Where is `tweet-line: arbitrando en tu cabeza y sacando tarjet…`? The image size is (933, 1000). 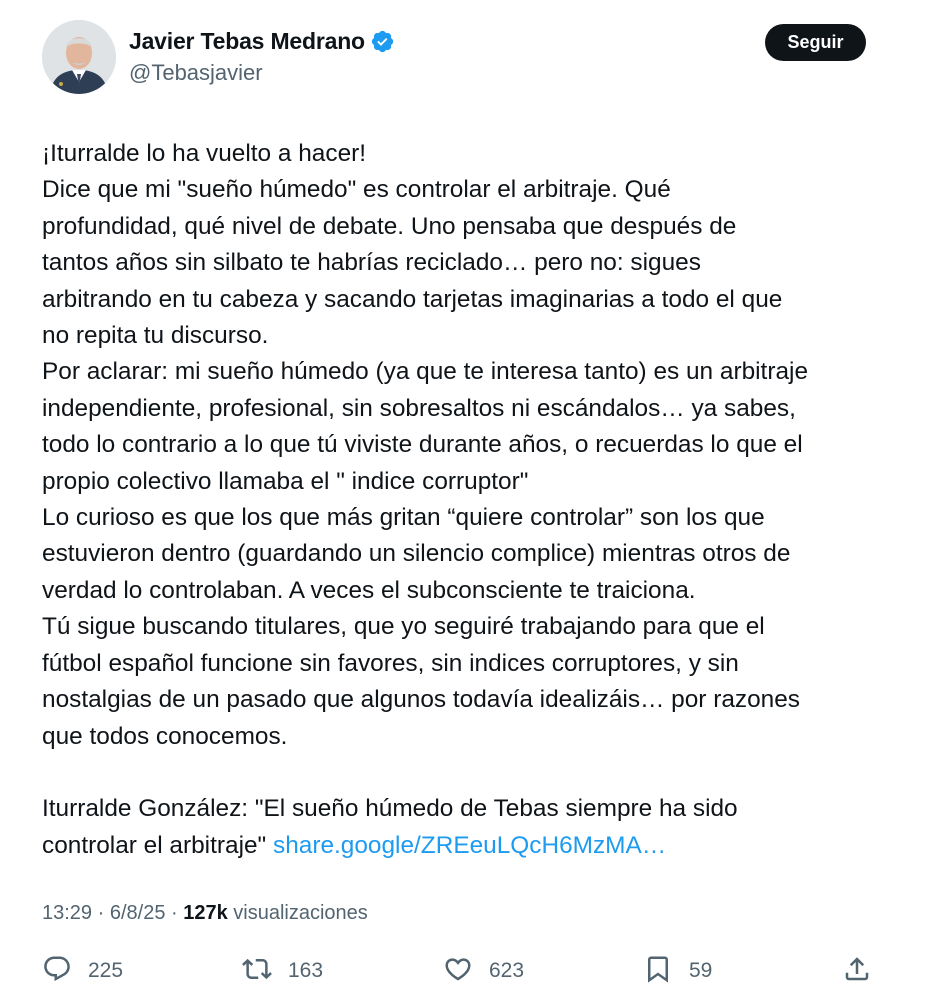 tweet-line: arbitrando en tu cabeza y sacando tarjet… is located at coordinates (412, 299).